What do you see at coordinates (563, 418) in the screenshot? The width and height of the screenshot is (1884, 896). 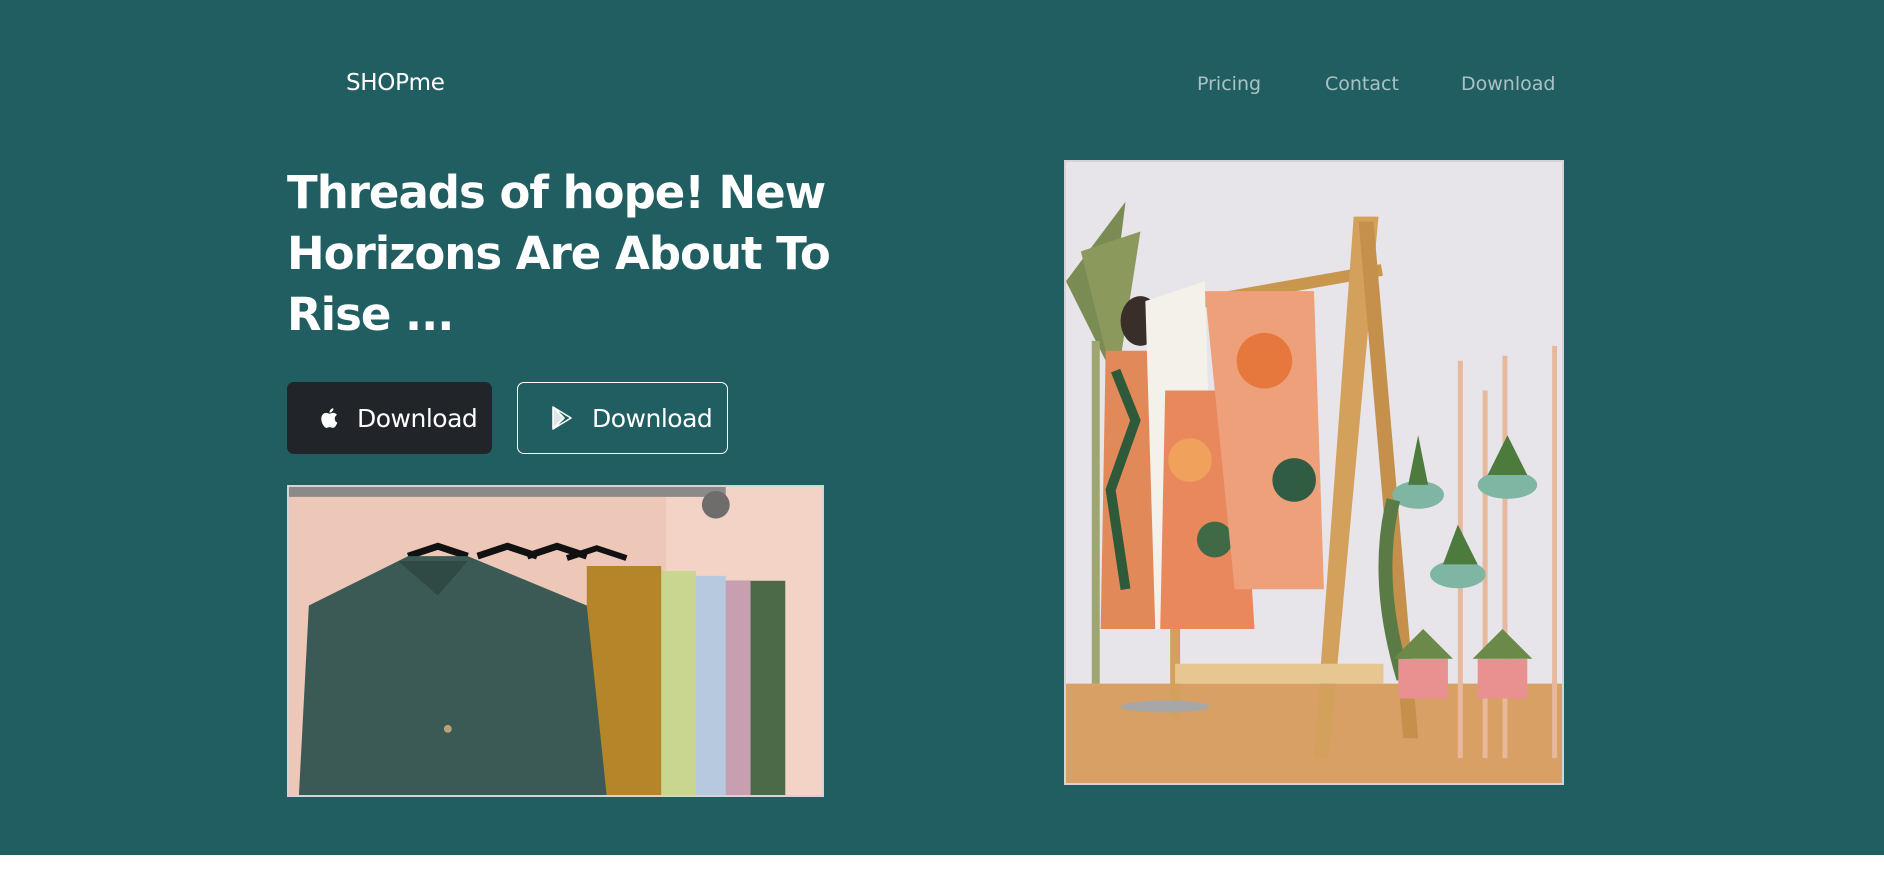 I see `play-store-icon` at bounding box center [563, 418].